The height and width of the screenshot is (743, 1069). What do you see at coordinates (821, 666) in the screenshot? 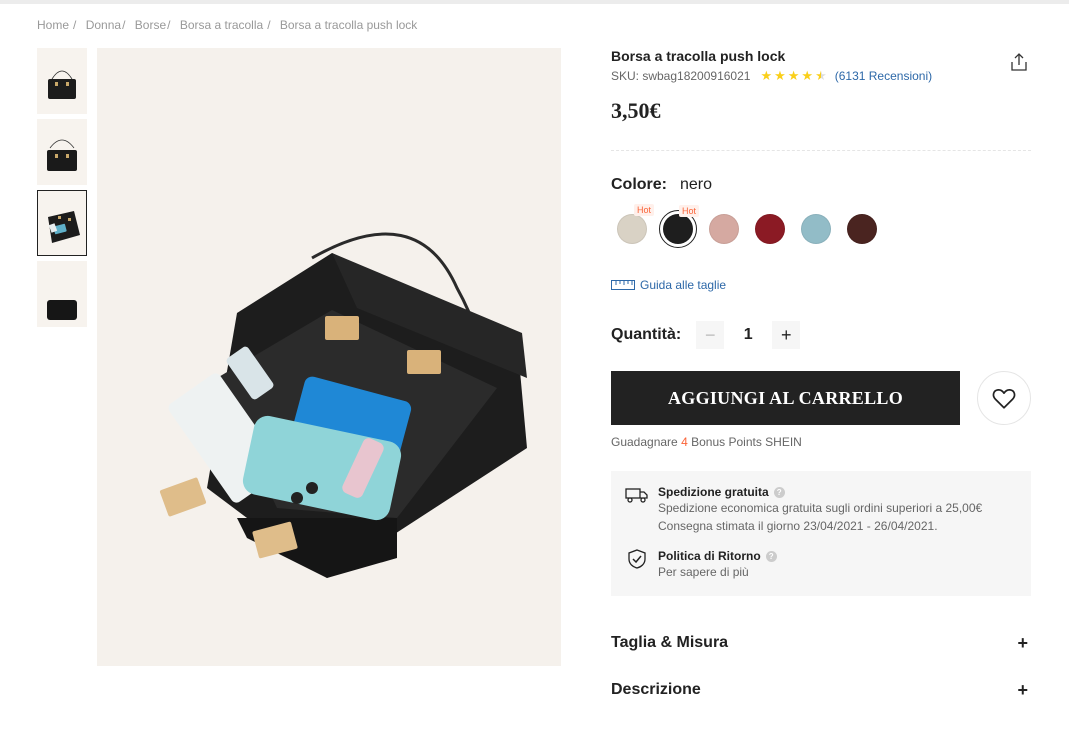
I see `details-accordion: Taglia & Misura + Descrizione +` at bounding box center [821, 666].